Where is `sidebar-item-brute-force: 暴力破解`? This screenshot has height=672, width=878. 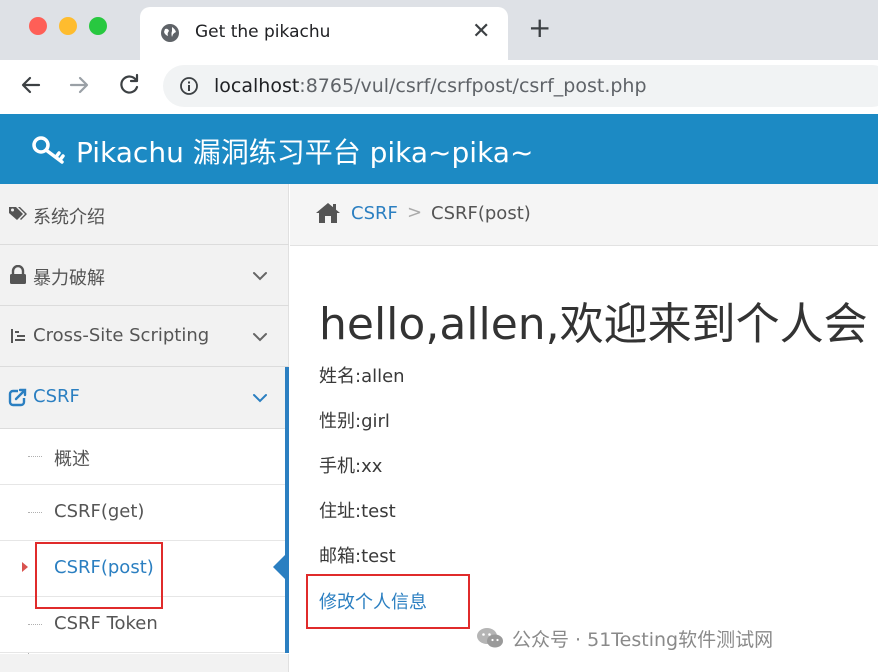 sidebar-item-brute-force: 暴力破解 is located at coordinates (144, 275).